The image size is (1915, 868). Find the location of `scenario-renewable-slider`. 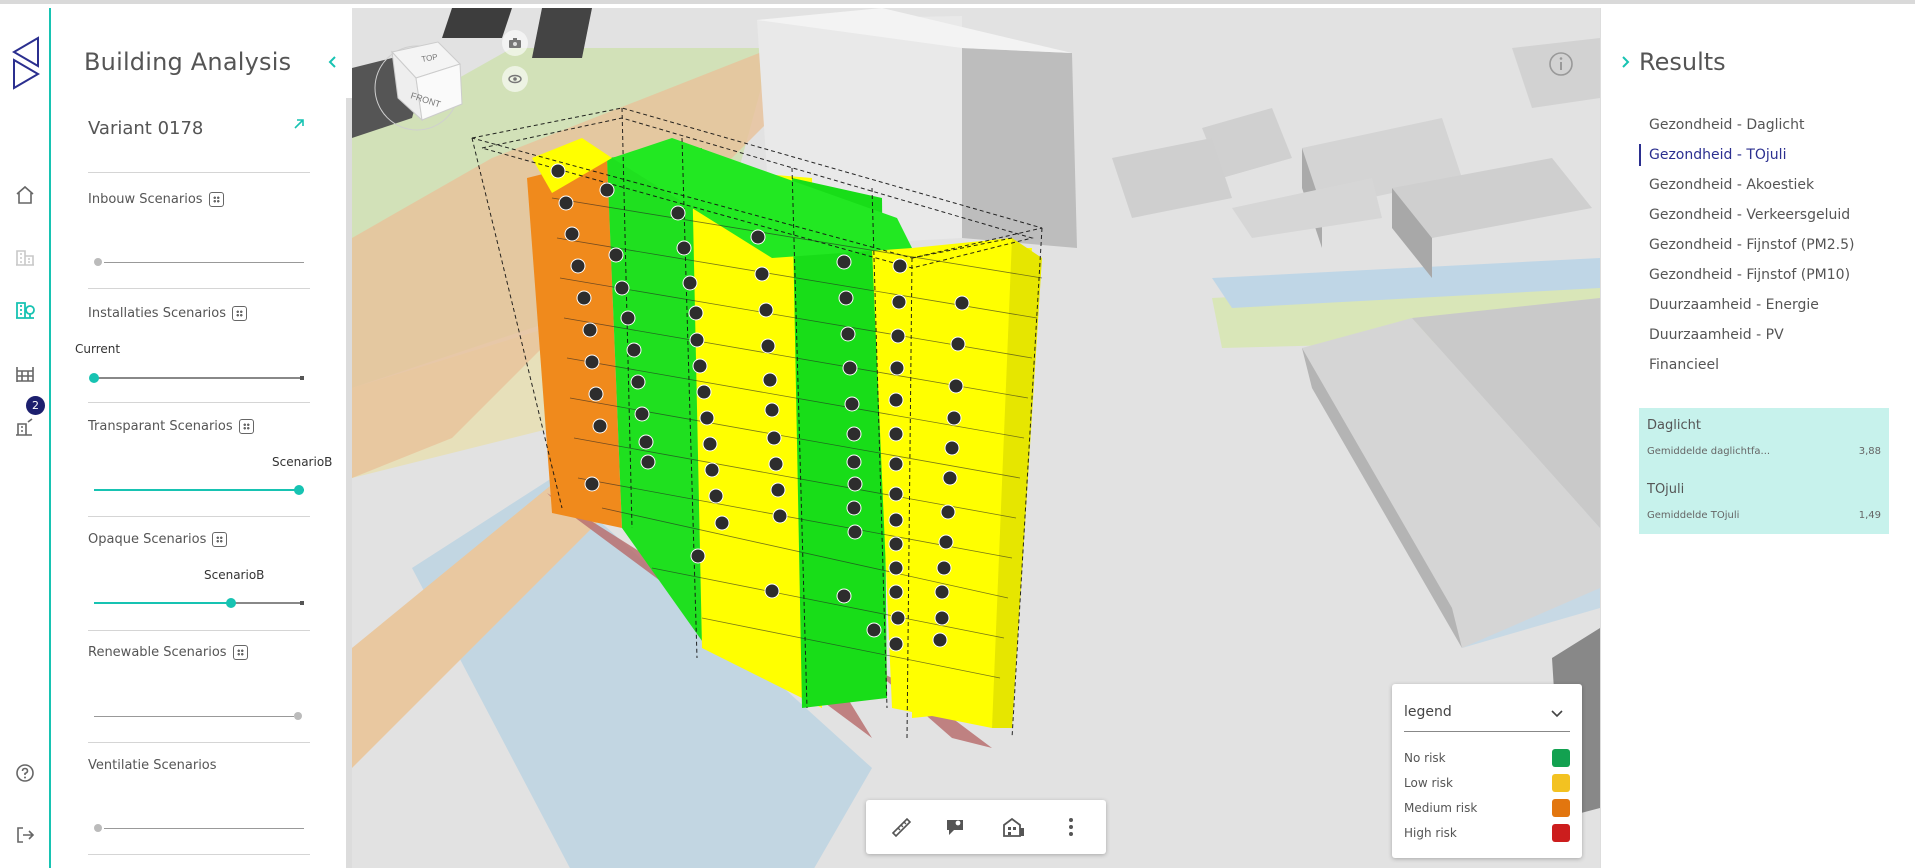

scenario-renewable-slider is located at coordinates (199, 716).